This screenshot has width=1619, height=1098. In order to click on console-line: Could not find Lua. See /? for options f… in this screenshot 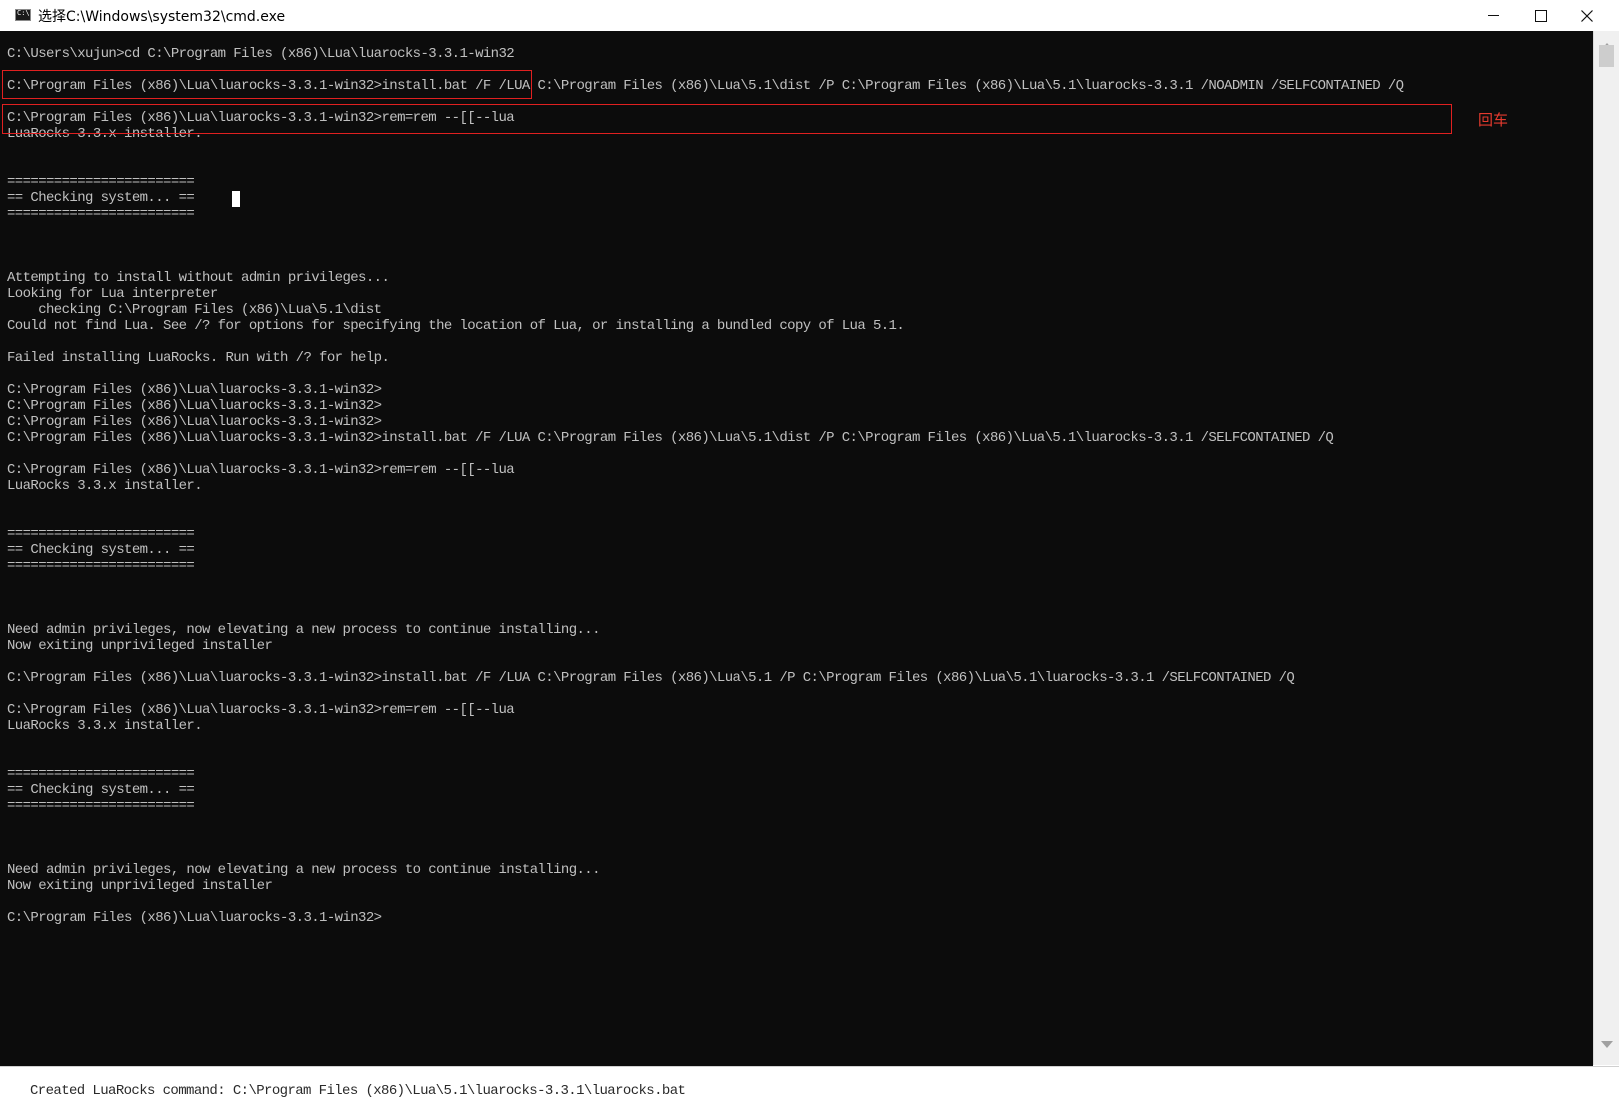, I will do `click(456, 326)`.